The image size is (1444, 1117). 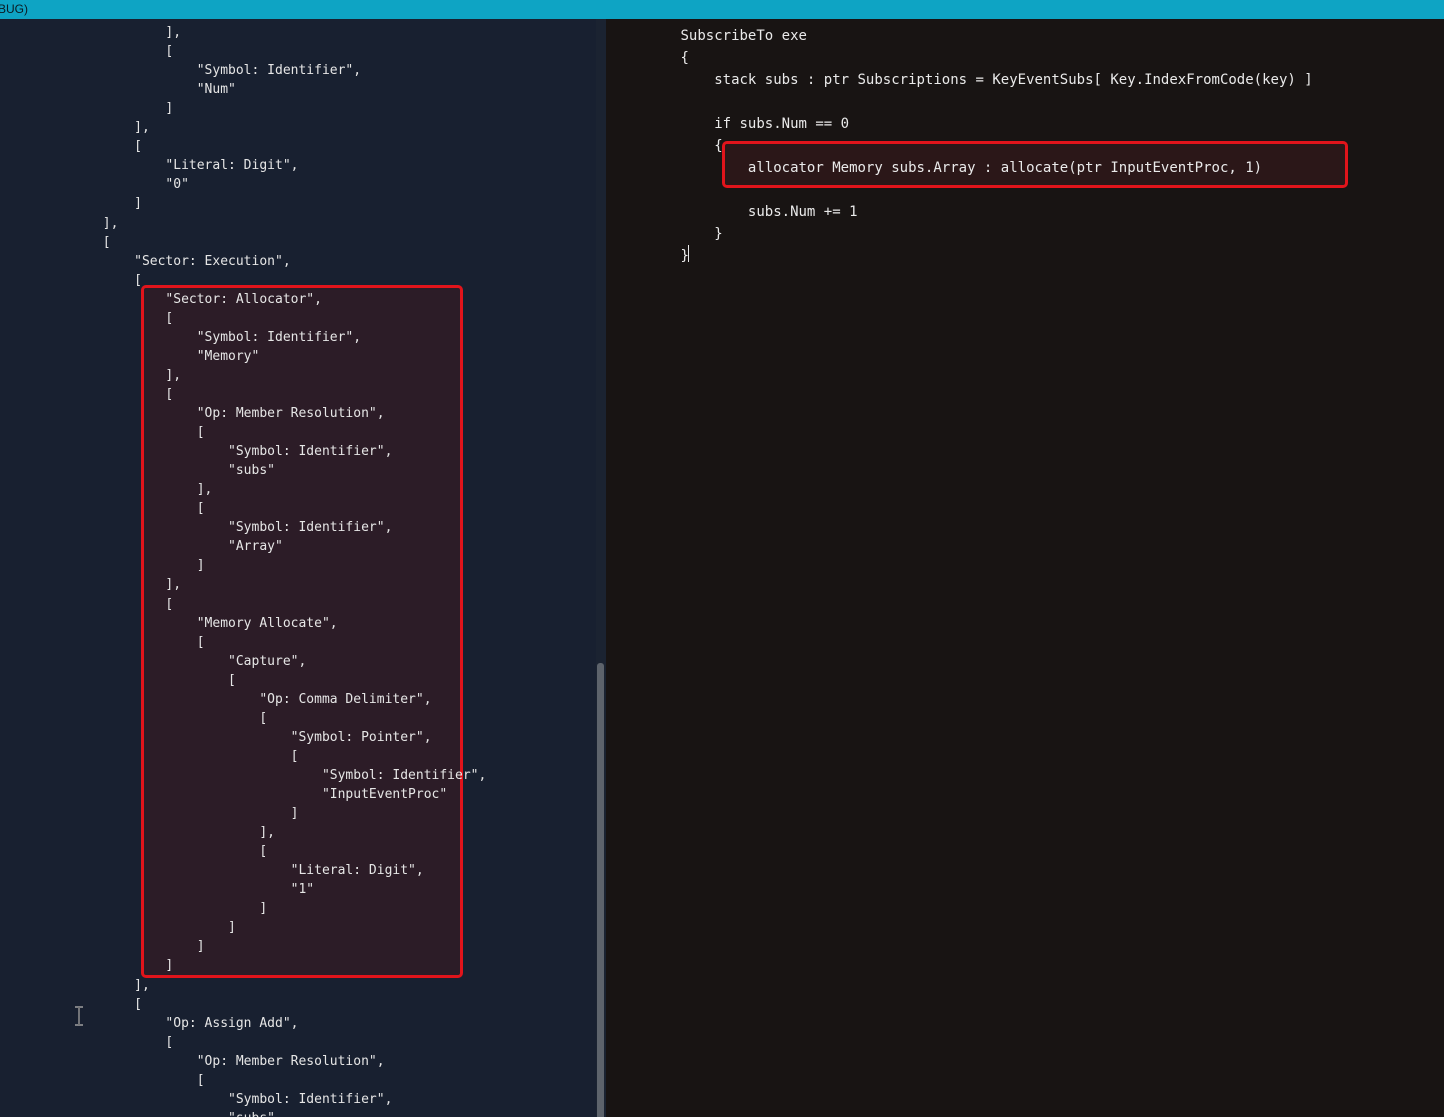 What do you see at coordinates (769, 212) in the screenshot?
I see `source-line: subs.Num += 1` at bounding box center [769, 212].